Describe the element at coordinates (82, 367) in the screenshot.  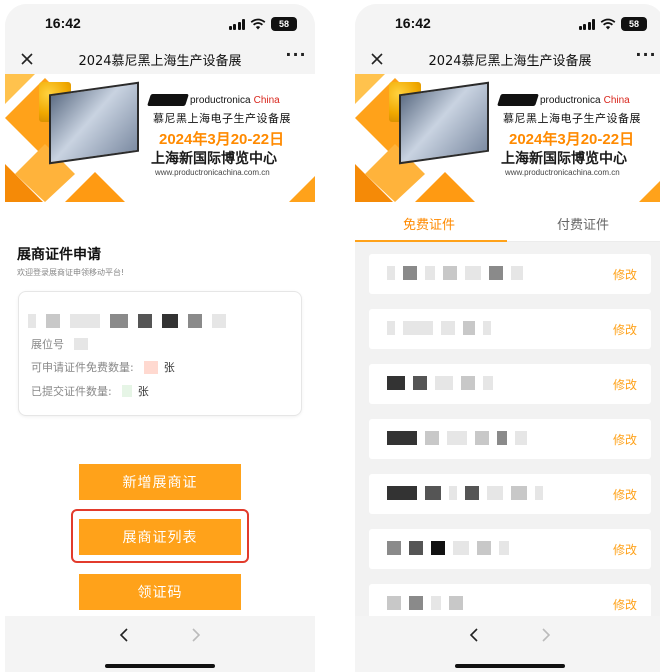
I see `free-quota-label: 可申请证件免费数量:` at that location.